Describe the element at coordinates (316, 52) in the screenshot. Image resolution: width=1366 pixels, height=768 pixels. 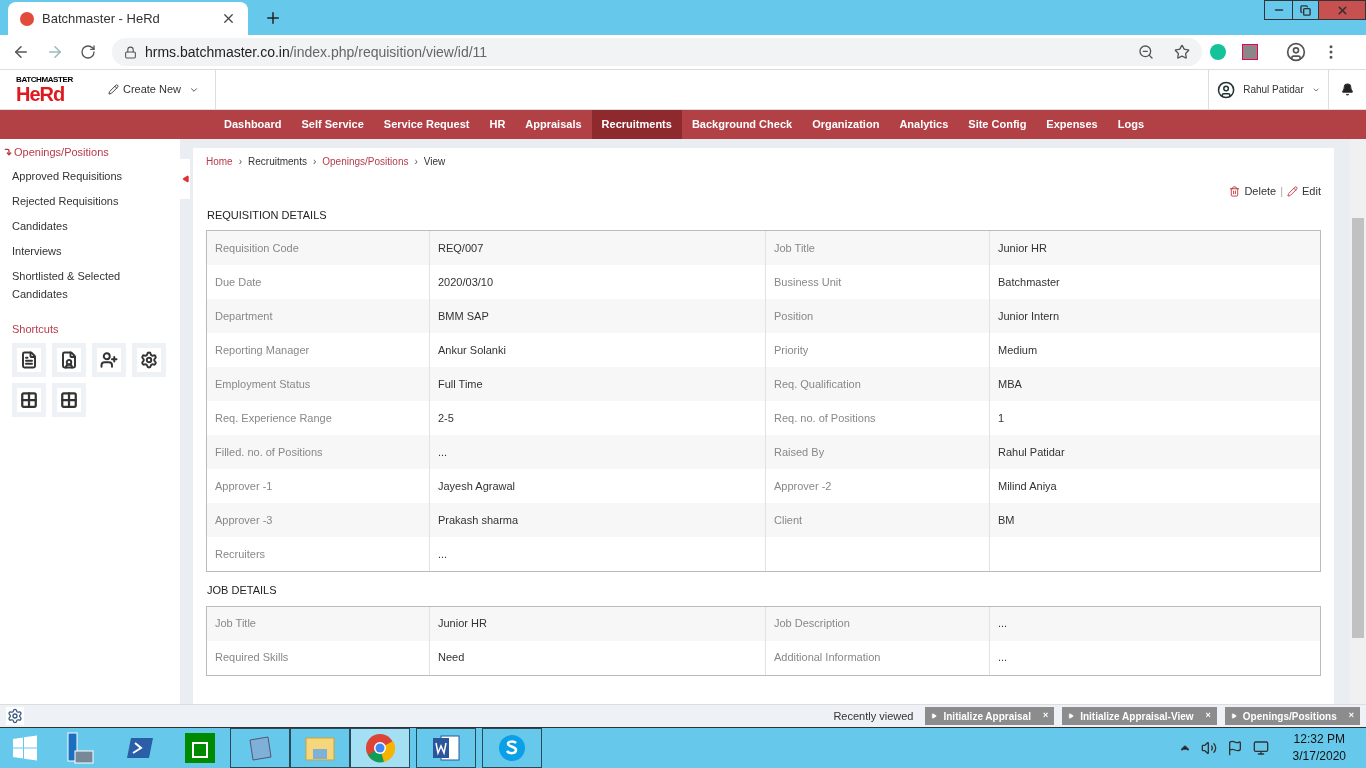
I see `url-text: hrms.batchmaster.co.in/index.php/requisition/view/id/11` at that location.